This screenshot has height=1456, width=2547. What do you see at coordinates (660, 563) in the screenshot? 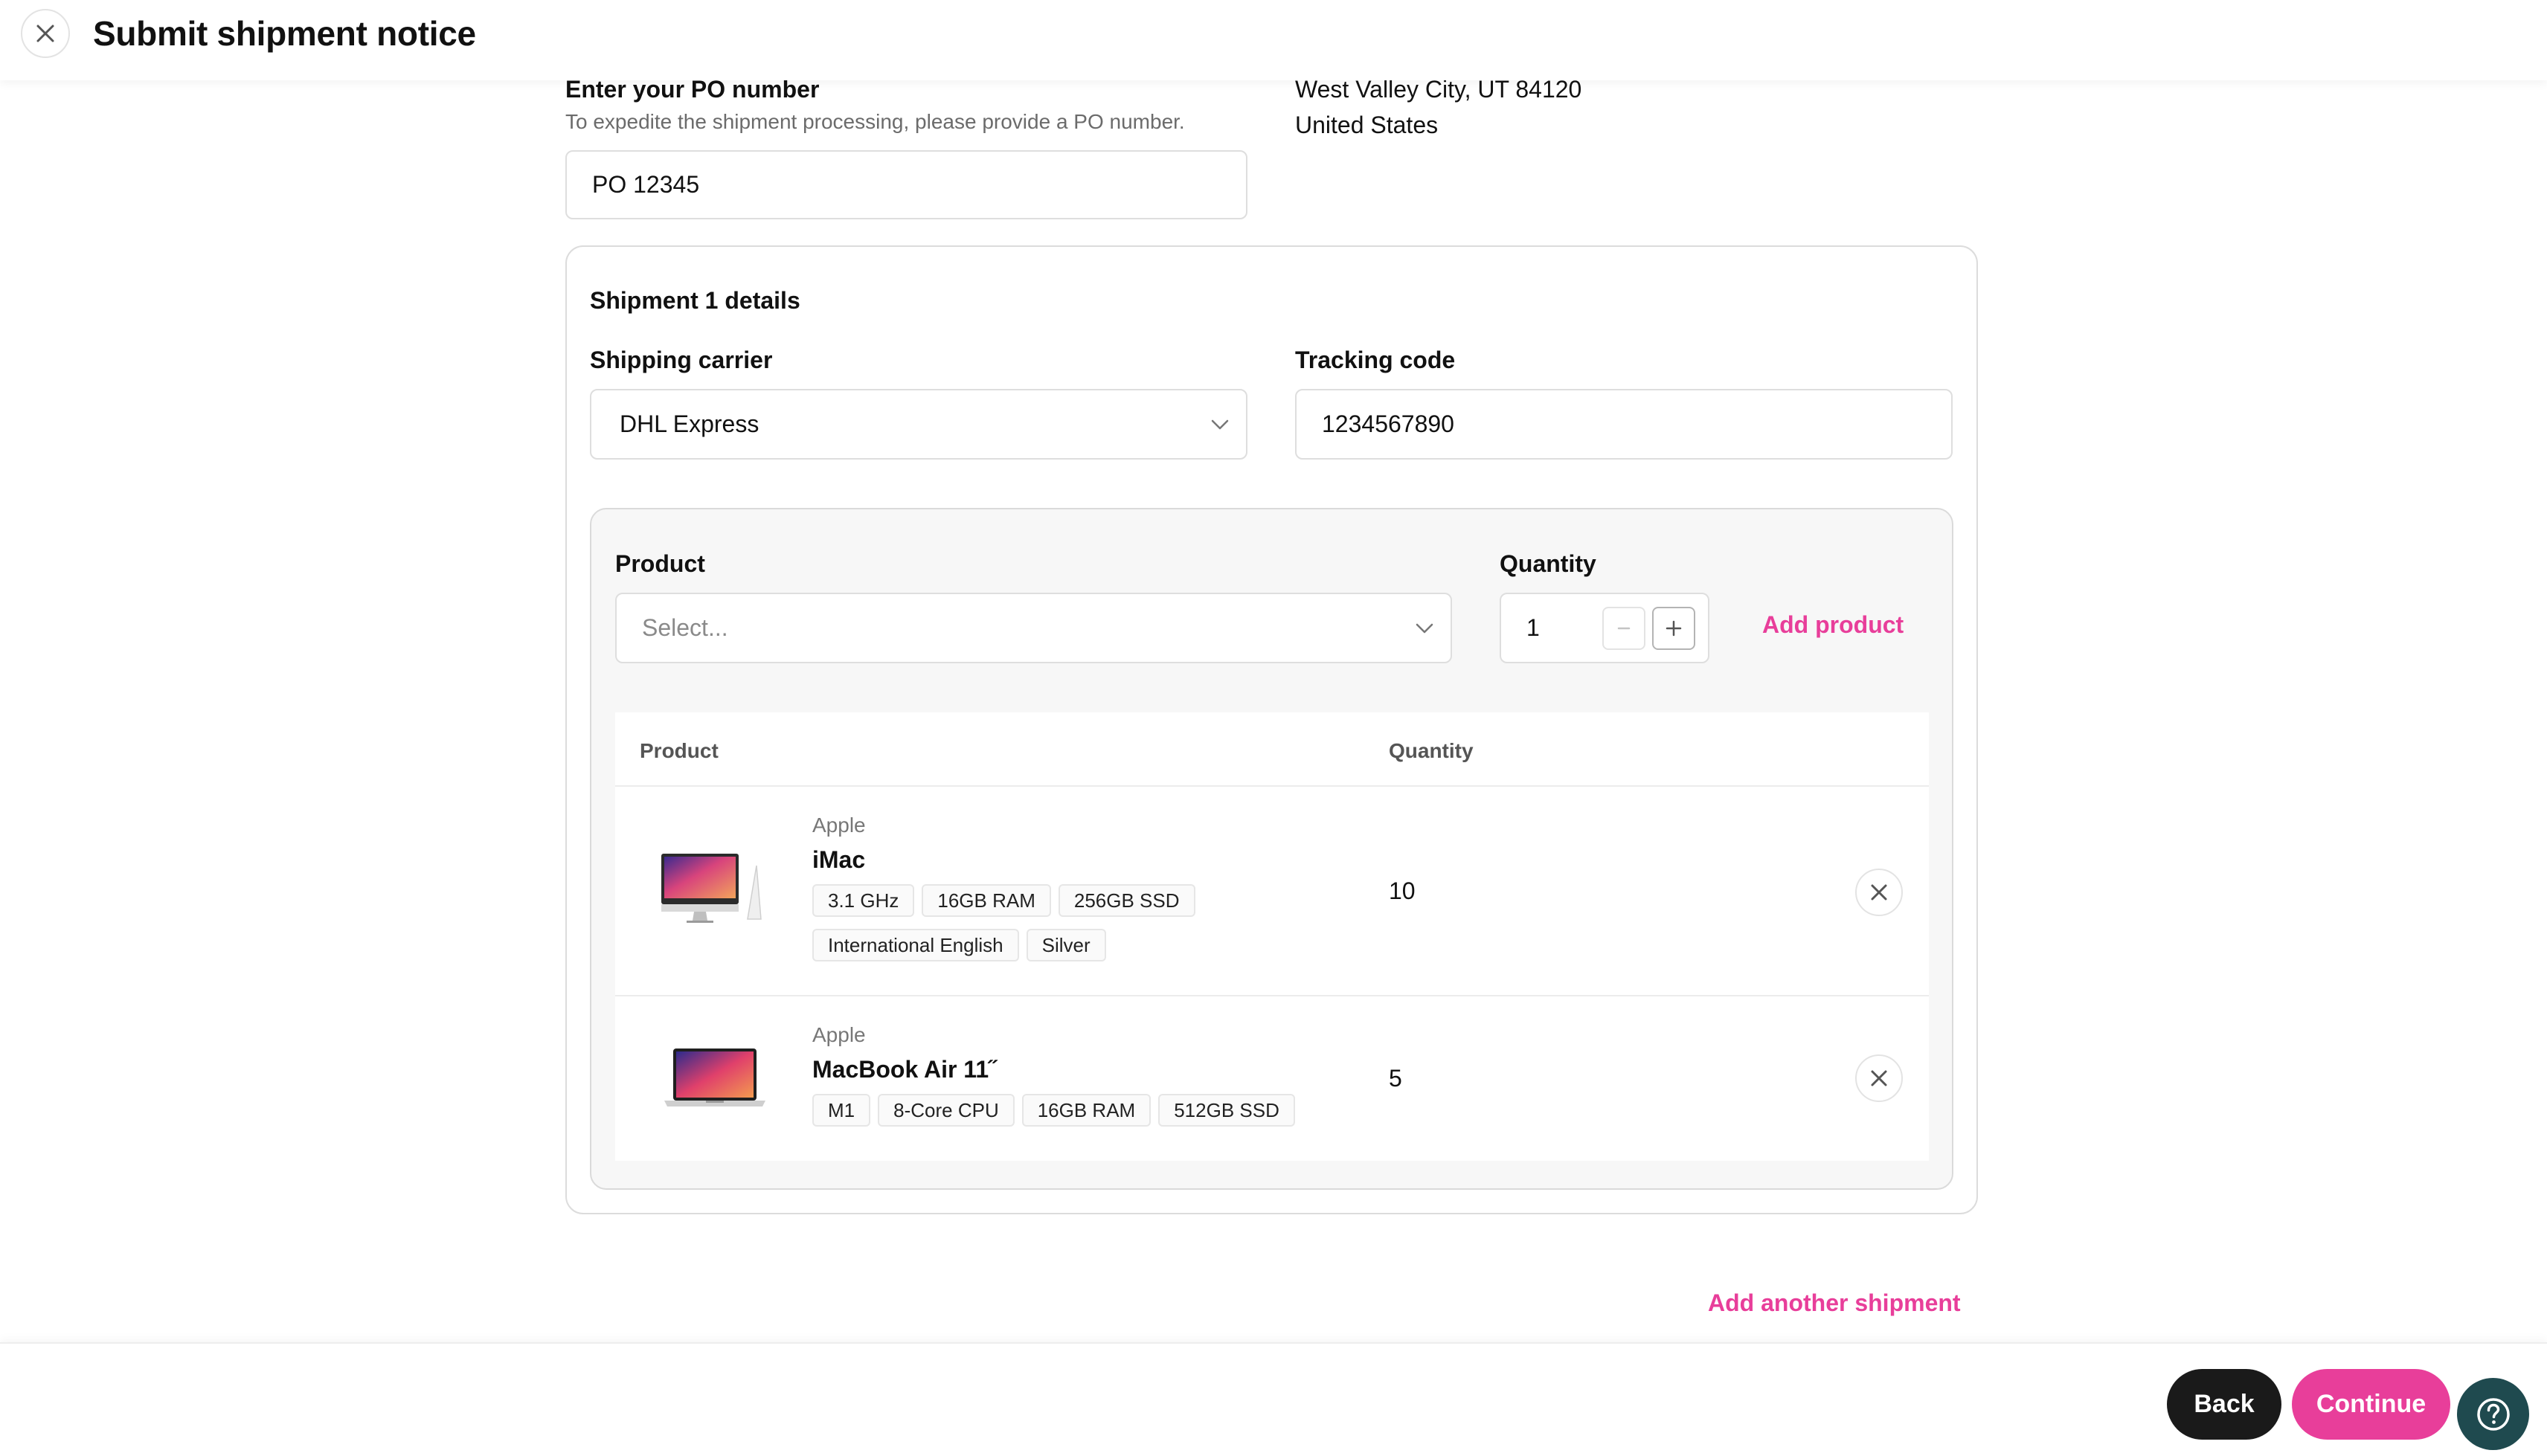
I see `product-label: Product` at bounding box center [660, 563].